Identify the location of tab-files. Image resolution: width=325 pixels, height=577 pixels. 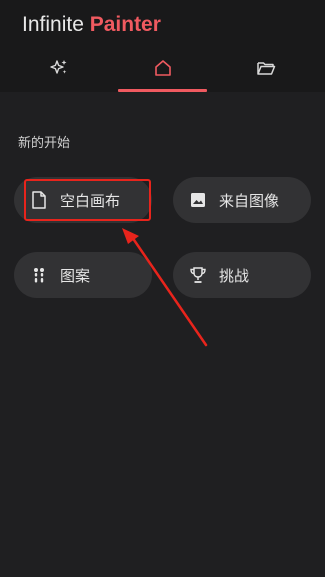
(266, 68).